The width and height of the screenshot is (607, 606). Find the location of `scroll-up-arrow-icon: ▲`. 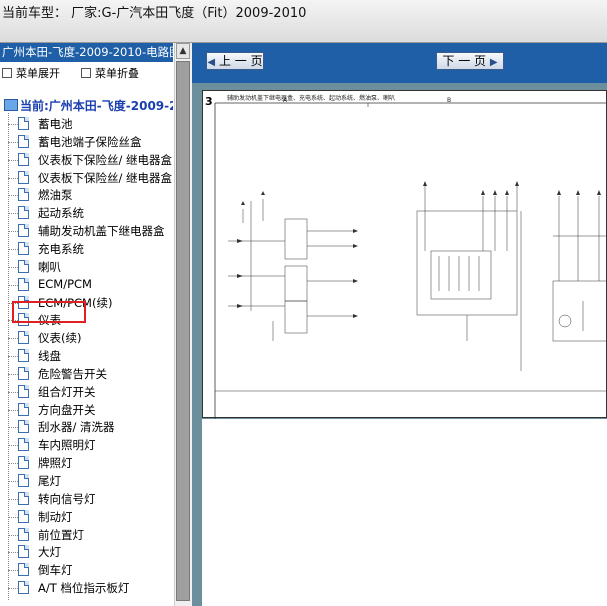

scroll-up-arrow-icon: ▲ is located at coordinates (183, 51).